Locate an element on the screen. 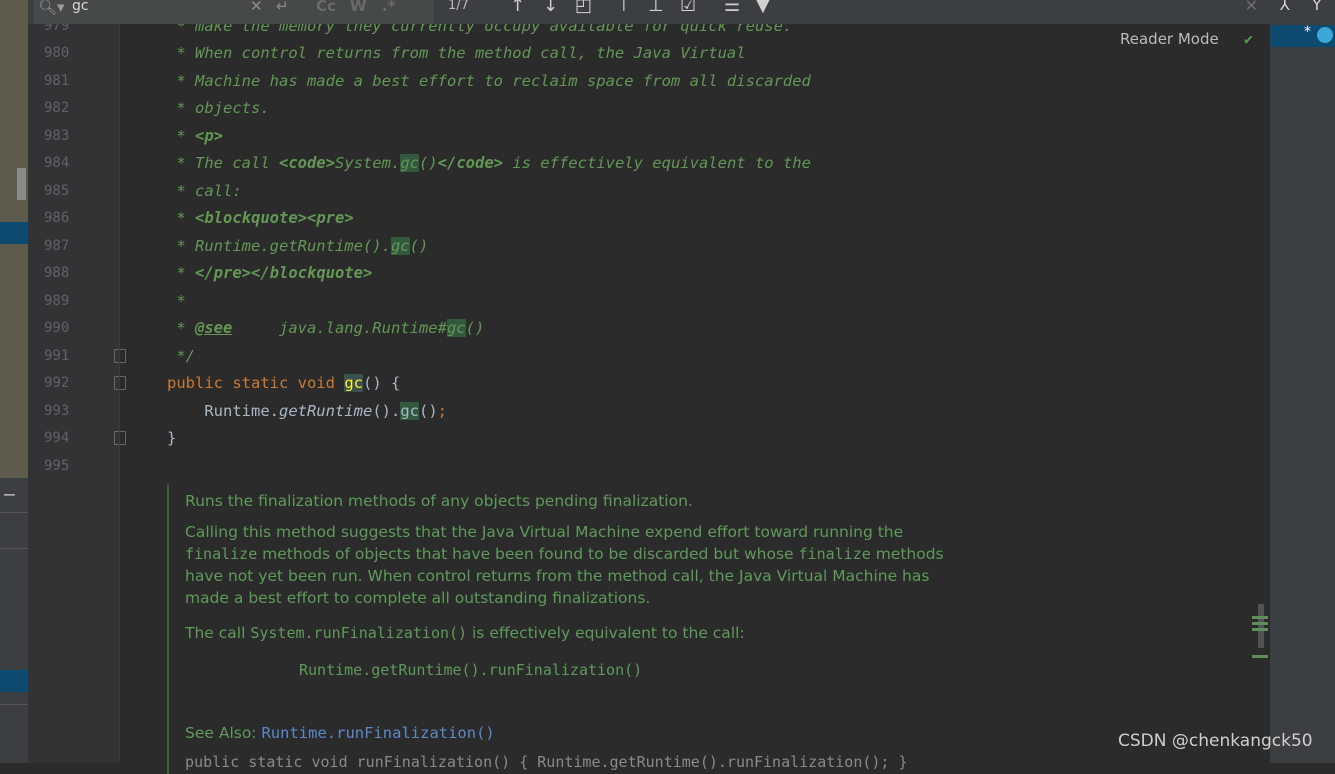 The height and width of the screenshot is (774, 1335). line-number: 983 is located at coordinates (57, 136).